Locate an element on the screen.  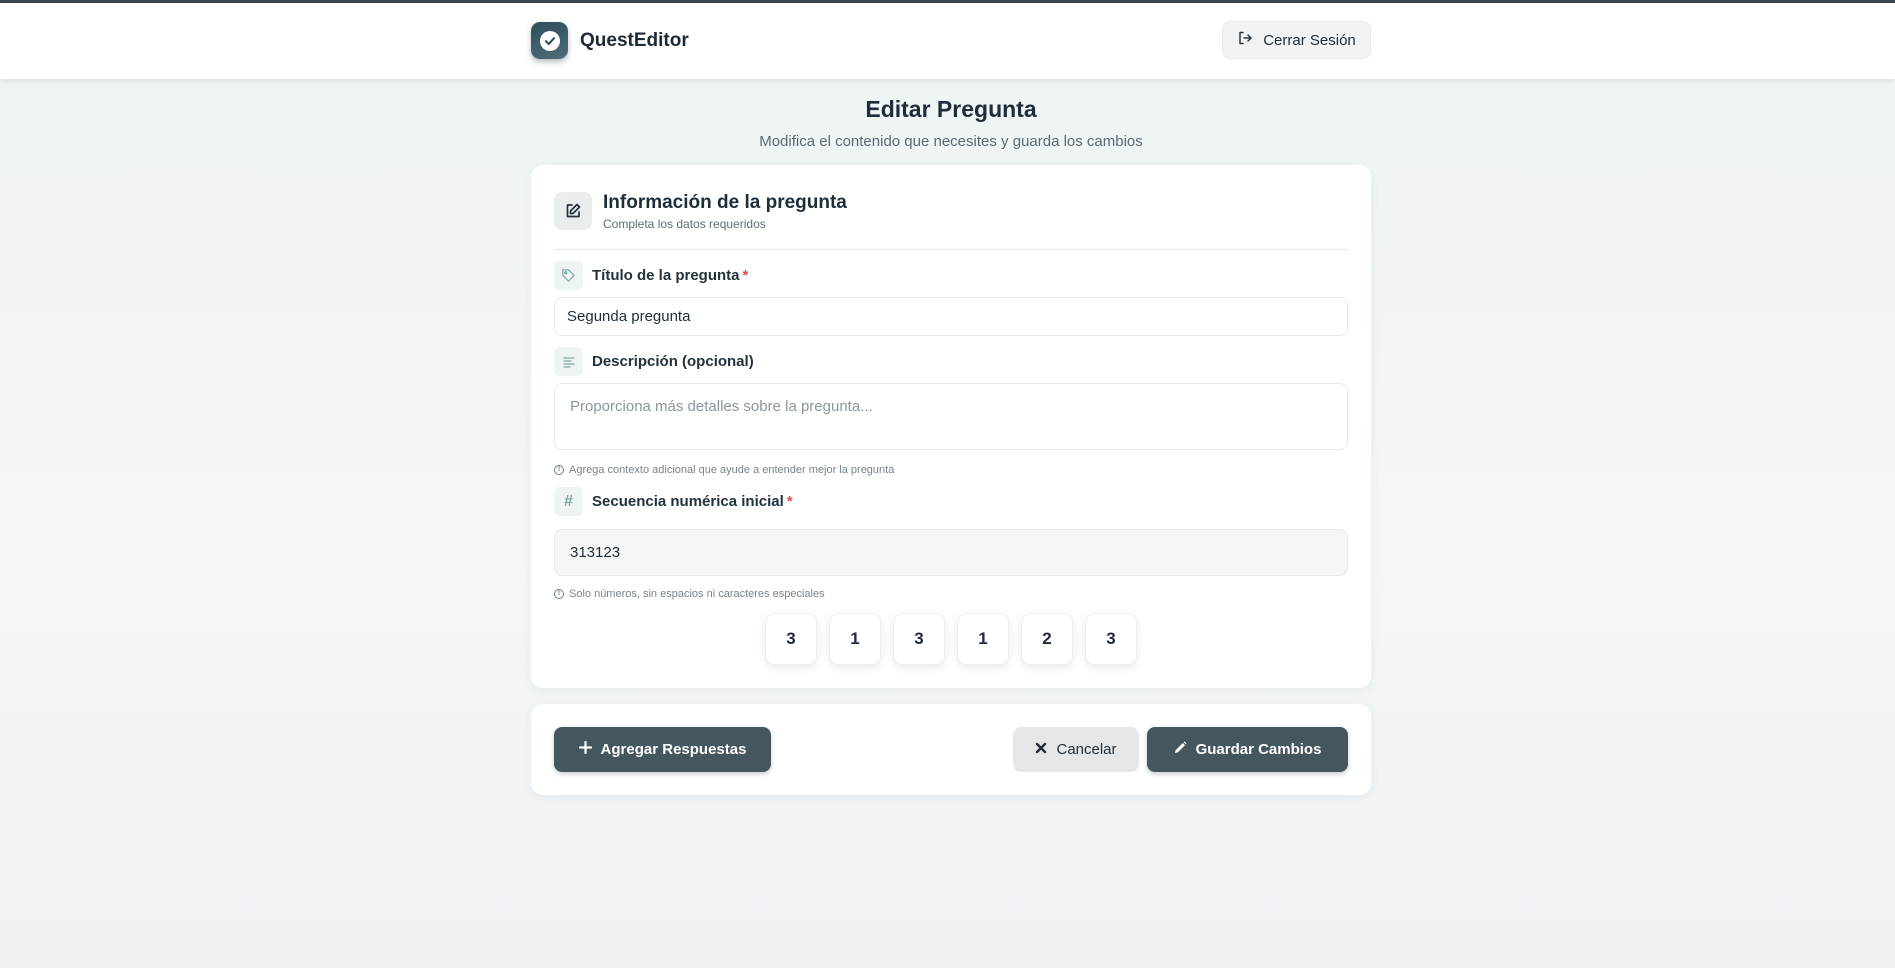
tag-icon is located at coordinates (568, 275).